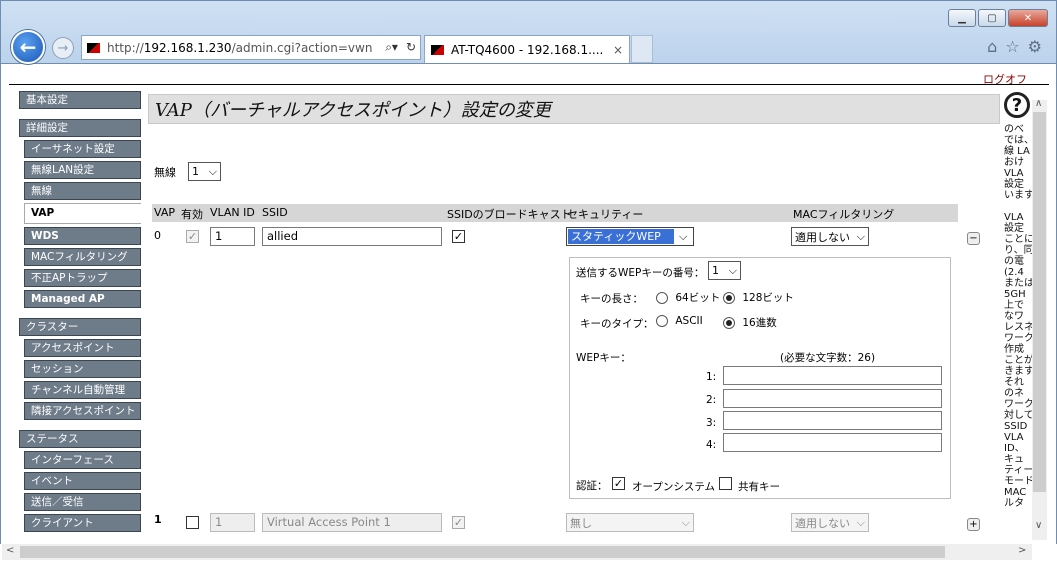 The width and height of the screenshot is (1057, 570). Describe the element at coordinates (711, 423) in the screenshot. I see `wep-key-3-label: 3:` at that location.